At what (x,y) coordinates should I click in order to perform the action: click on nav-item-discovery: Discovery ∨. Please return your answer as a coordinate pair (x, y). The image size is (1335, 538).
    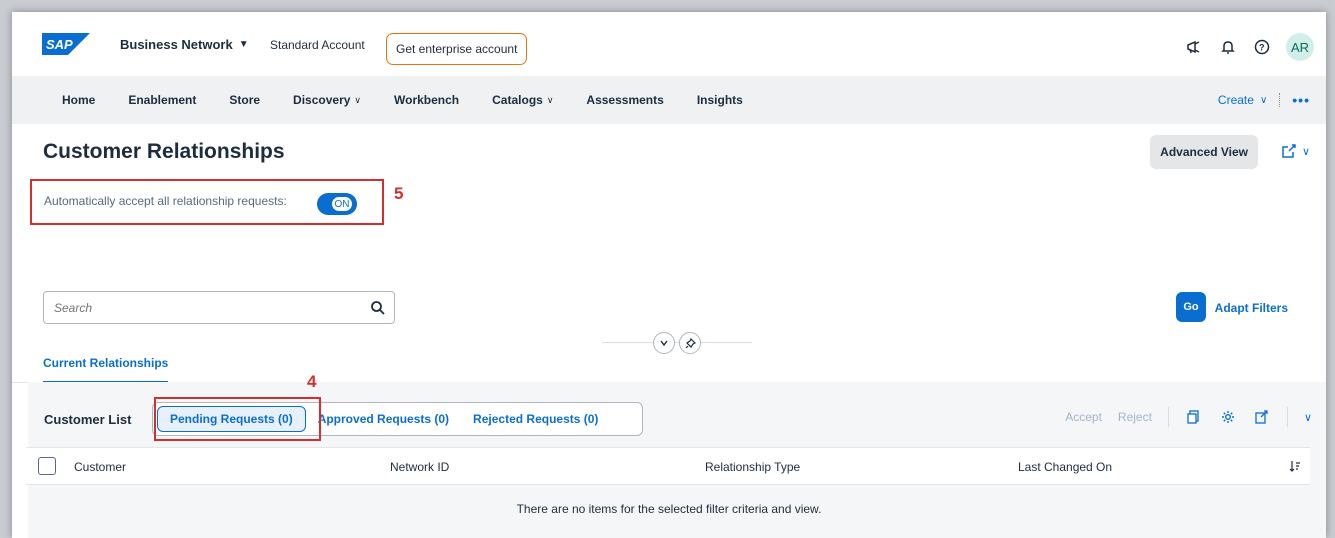
    Looking at the image, I should click on (327, 100).